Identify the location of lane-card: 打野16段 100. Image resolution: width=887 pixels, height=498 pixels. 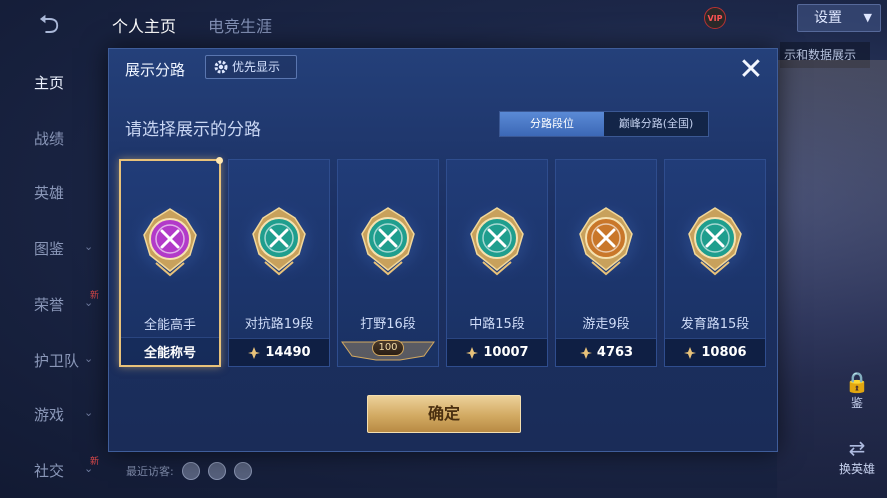
(388, 263).